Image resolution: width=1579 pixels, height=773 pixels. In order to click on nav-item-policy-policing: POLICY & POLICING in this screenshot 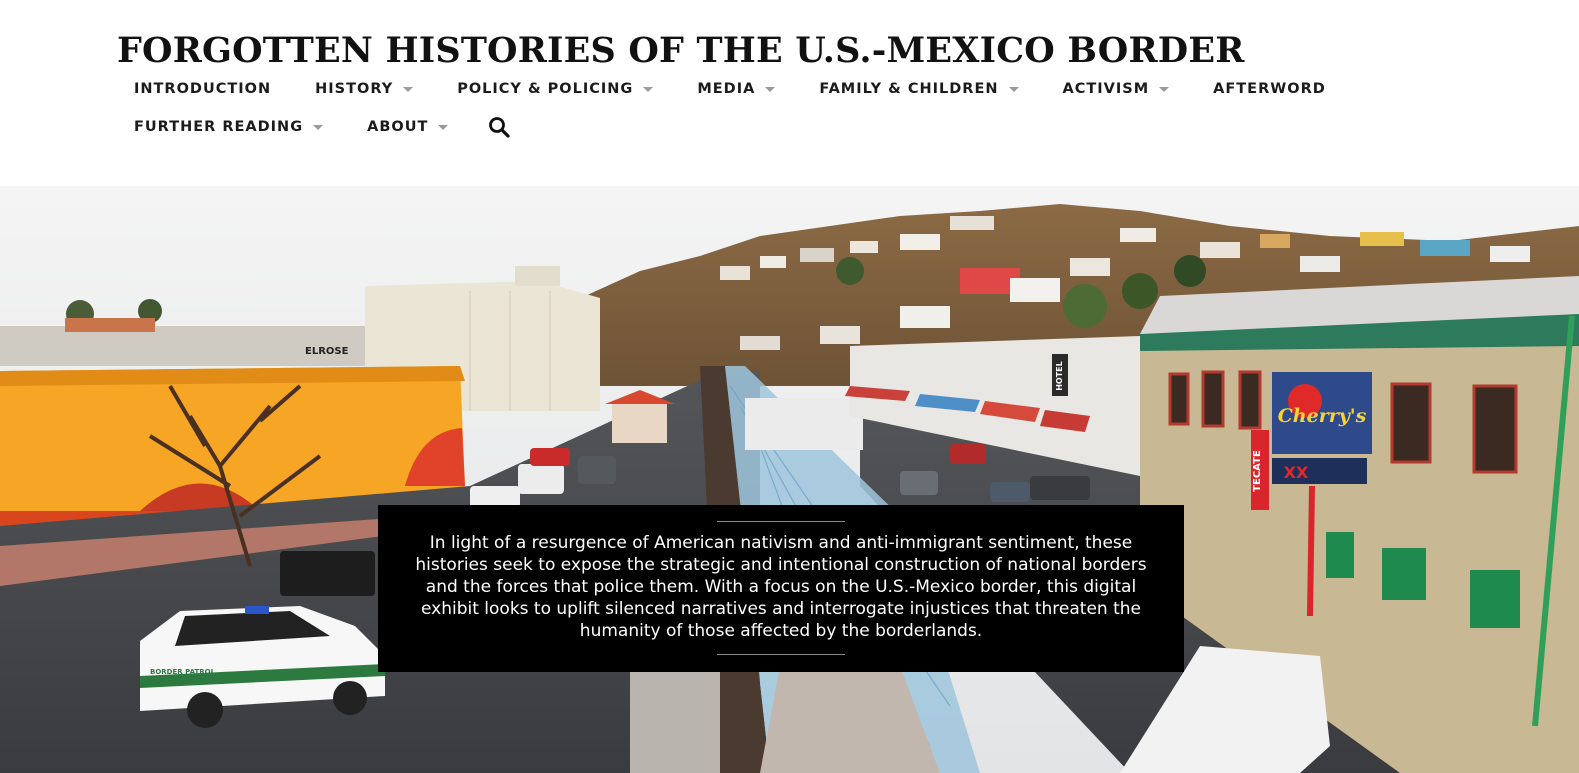, I will do `click(555, 89)`.